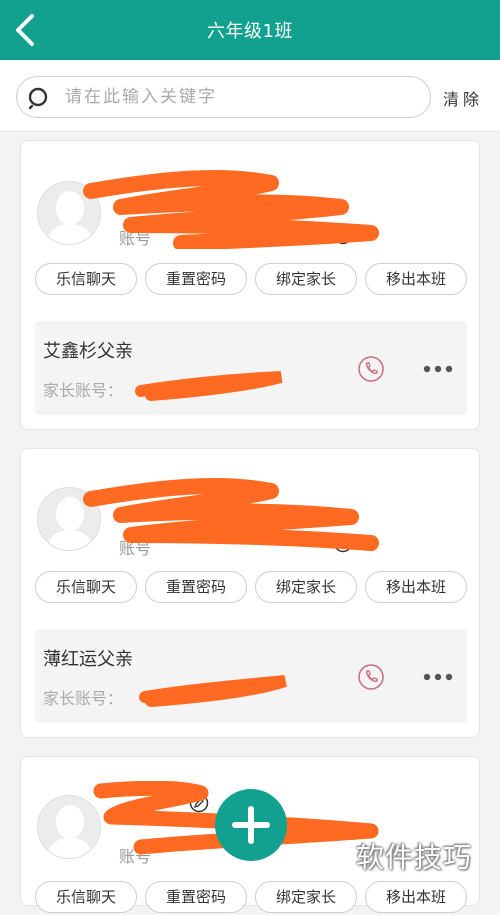 This screenshot has width=500, height=915. I want to click on watermark-text: 软件技巧, so click(414, 857).